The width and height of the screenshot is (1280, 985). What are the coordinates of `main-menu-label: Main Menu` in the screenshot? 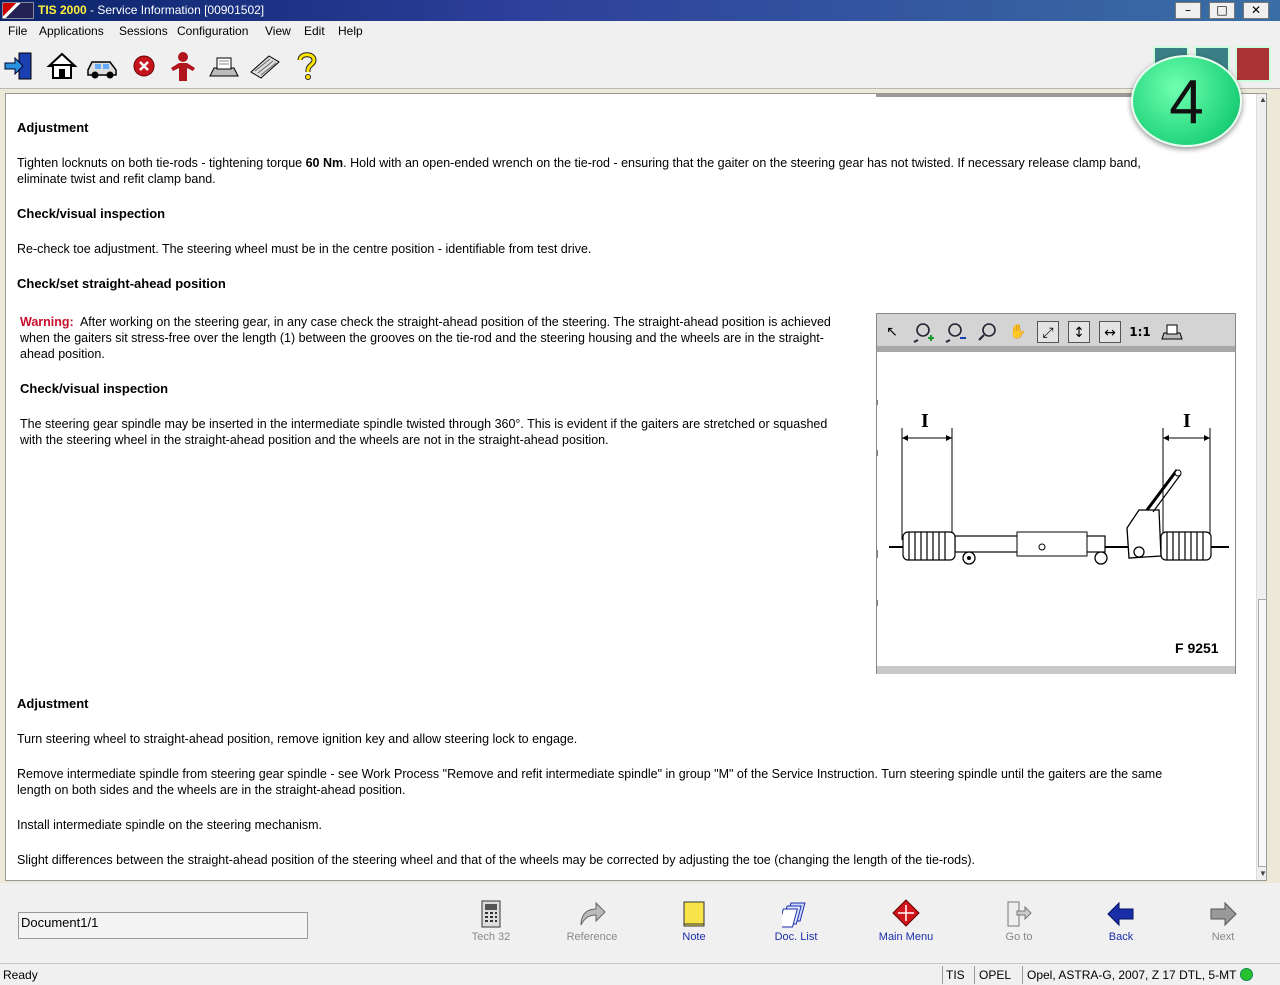 It's located at (906, 937).